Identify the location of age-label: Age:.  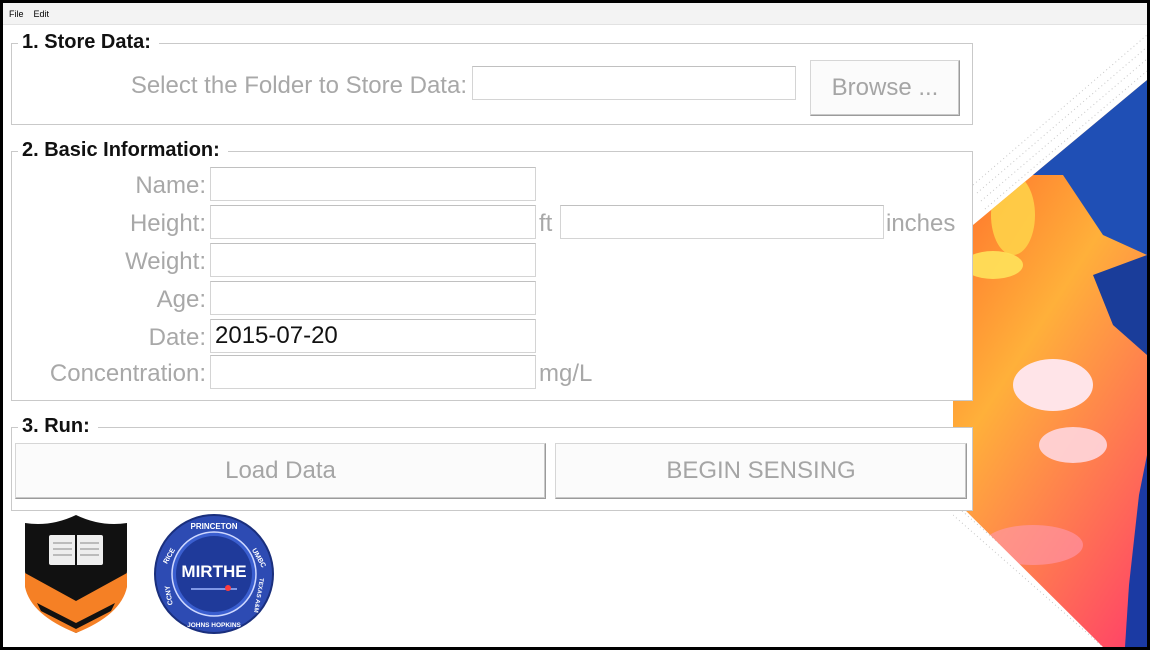
(181, 299).